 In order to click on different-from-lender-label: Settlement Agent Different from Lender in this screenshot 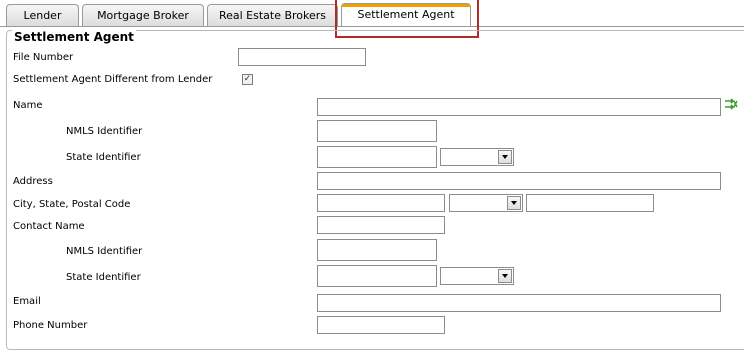, I will do `click(113, 79)`.